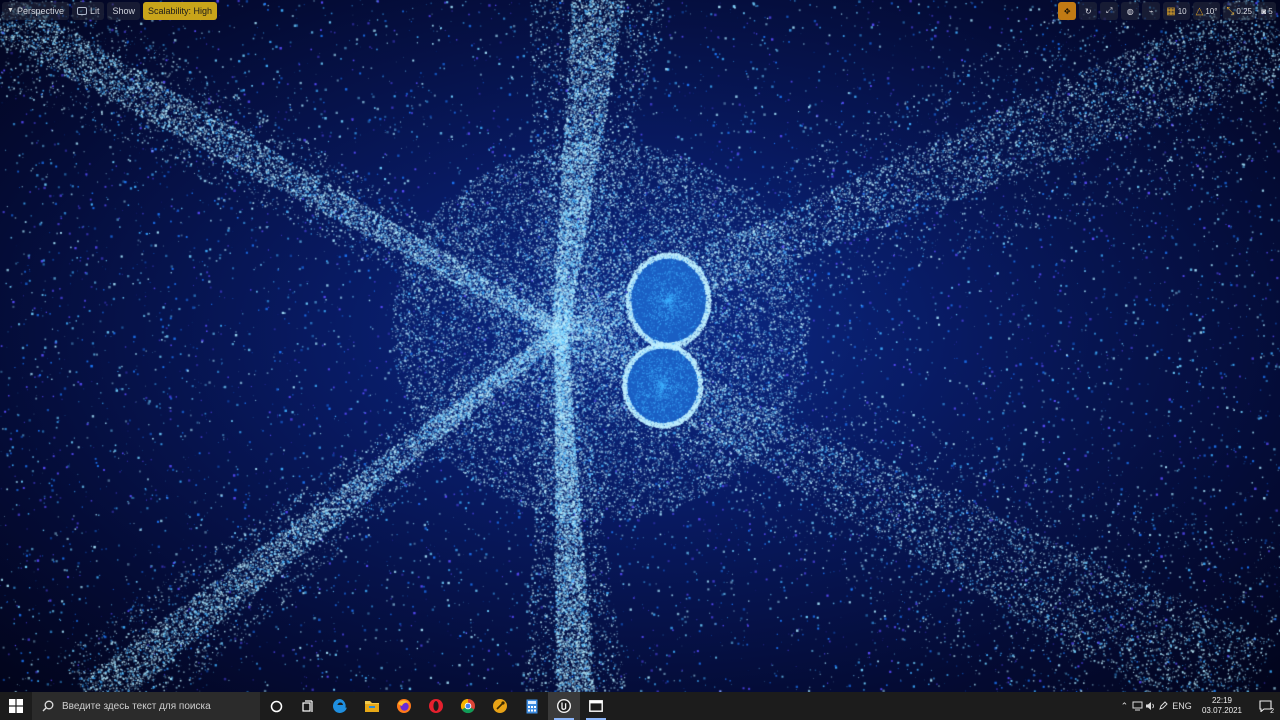  I want to click on pen-icon, so click(1164, 705).